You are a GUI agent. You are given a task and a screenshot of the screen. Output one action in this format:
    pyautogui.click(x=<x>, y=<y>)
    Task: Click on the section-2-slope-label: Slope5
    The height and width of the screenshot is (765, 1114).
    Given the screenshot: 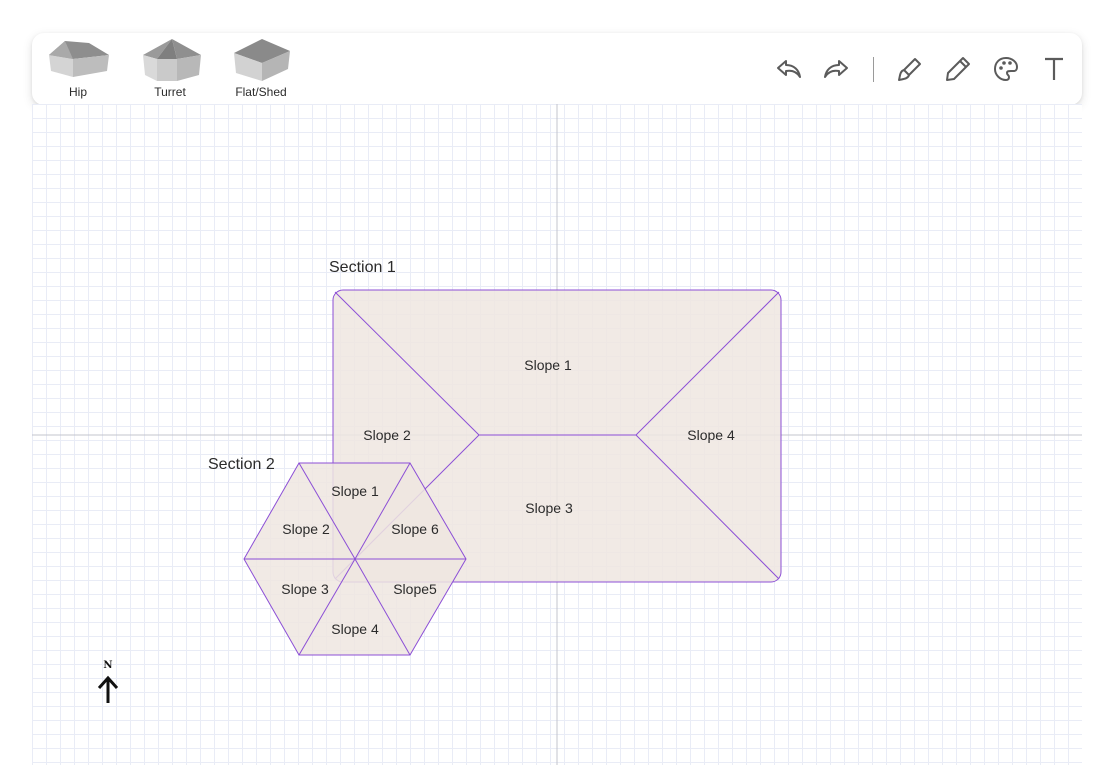 What is the action you would take?
    pyautogui.click(x=415, y=589)
    